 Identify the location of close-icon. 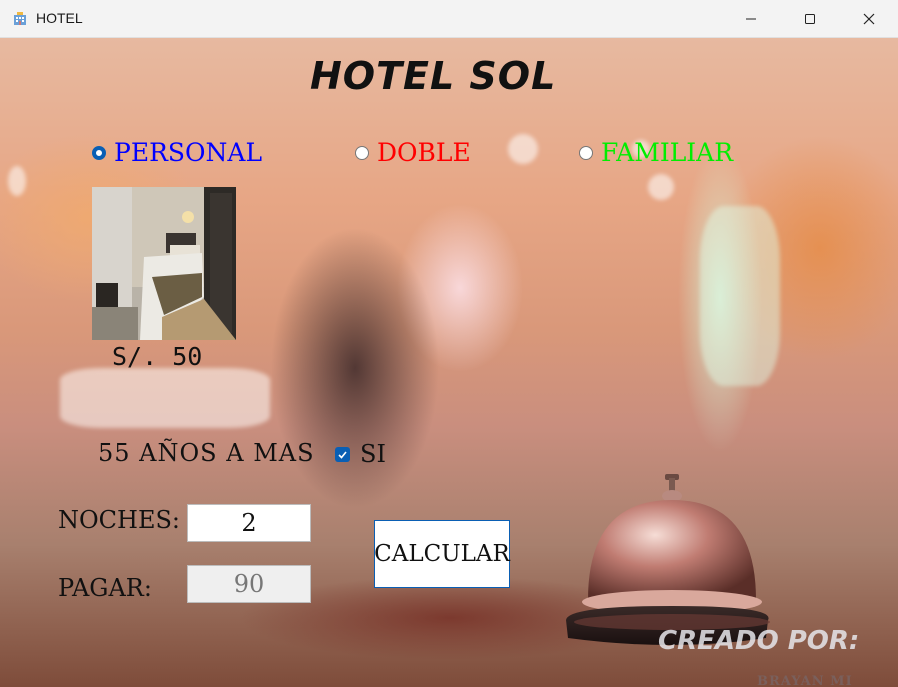
(869, 18).